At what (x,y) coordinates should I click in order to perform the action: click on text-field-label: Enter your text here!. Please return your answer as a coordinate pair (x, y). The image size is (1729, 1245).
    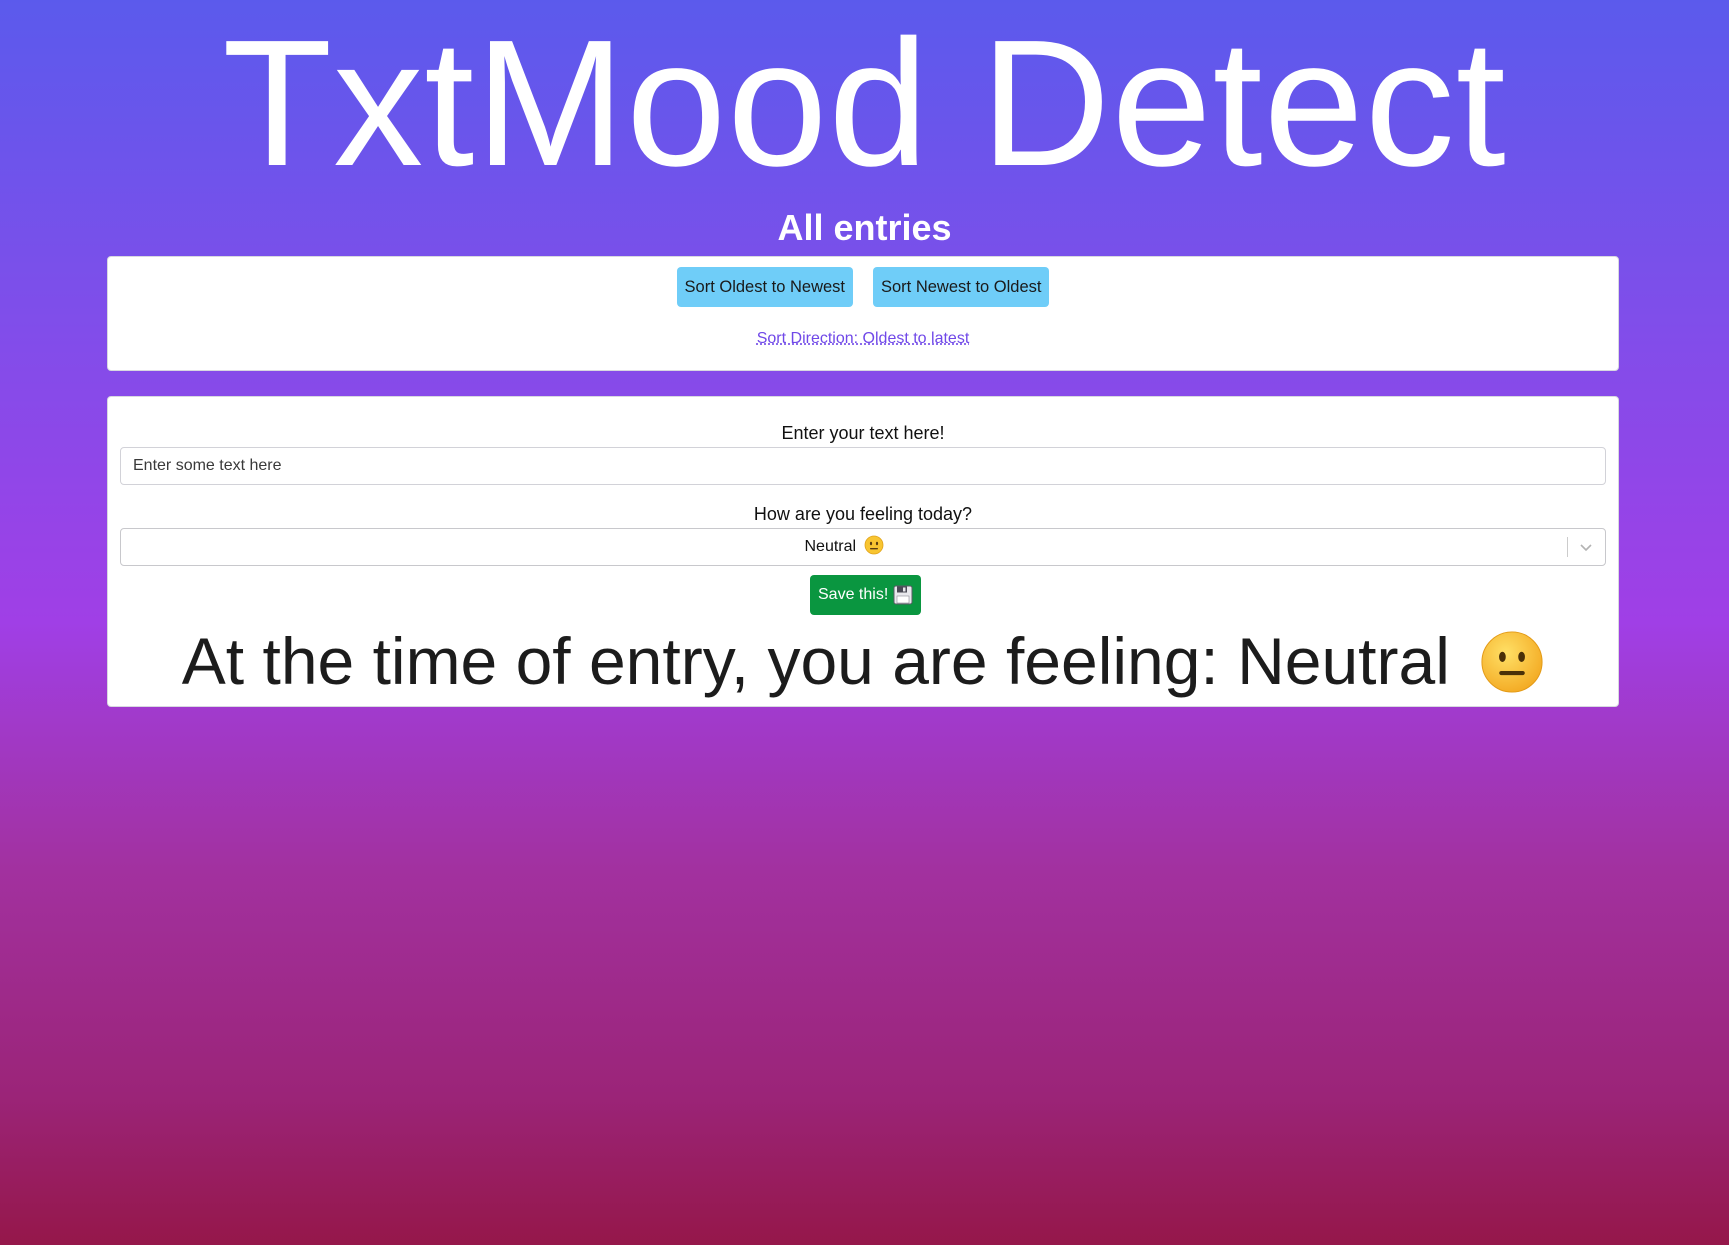
    Looking at the image, I should click on (863, 433).